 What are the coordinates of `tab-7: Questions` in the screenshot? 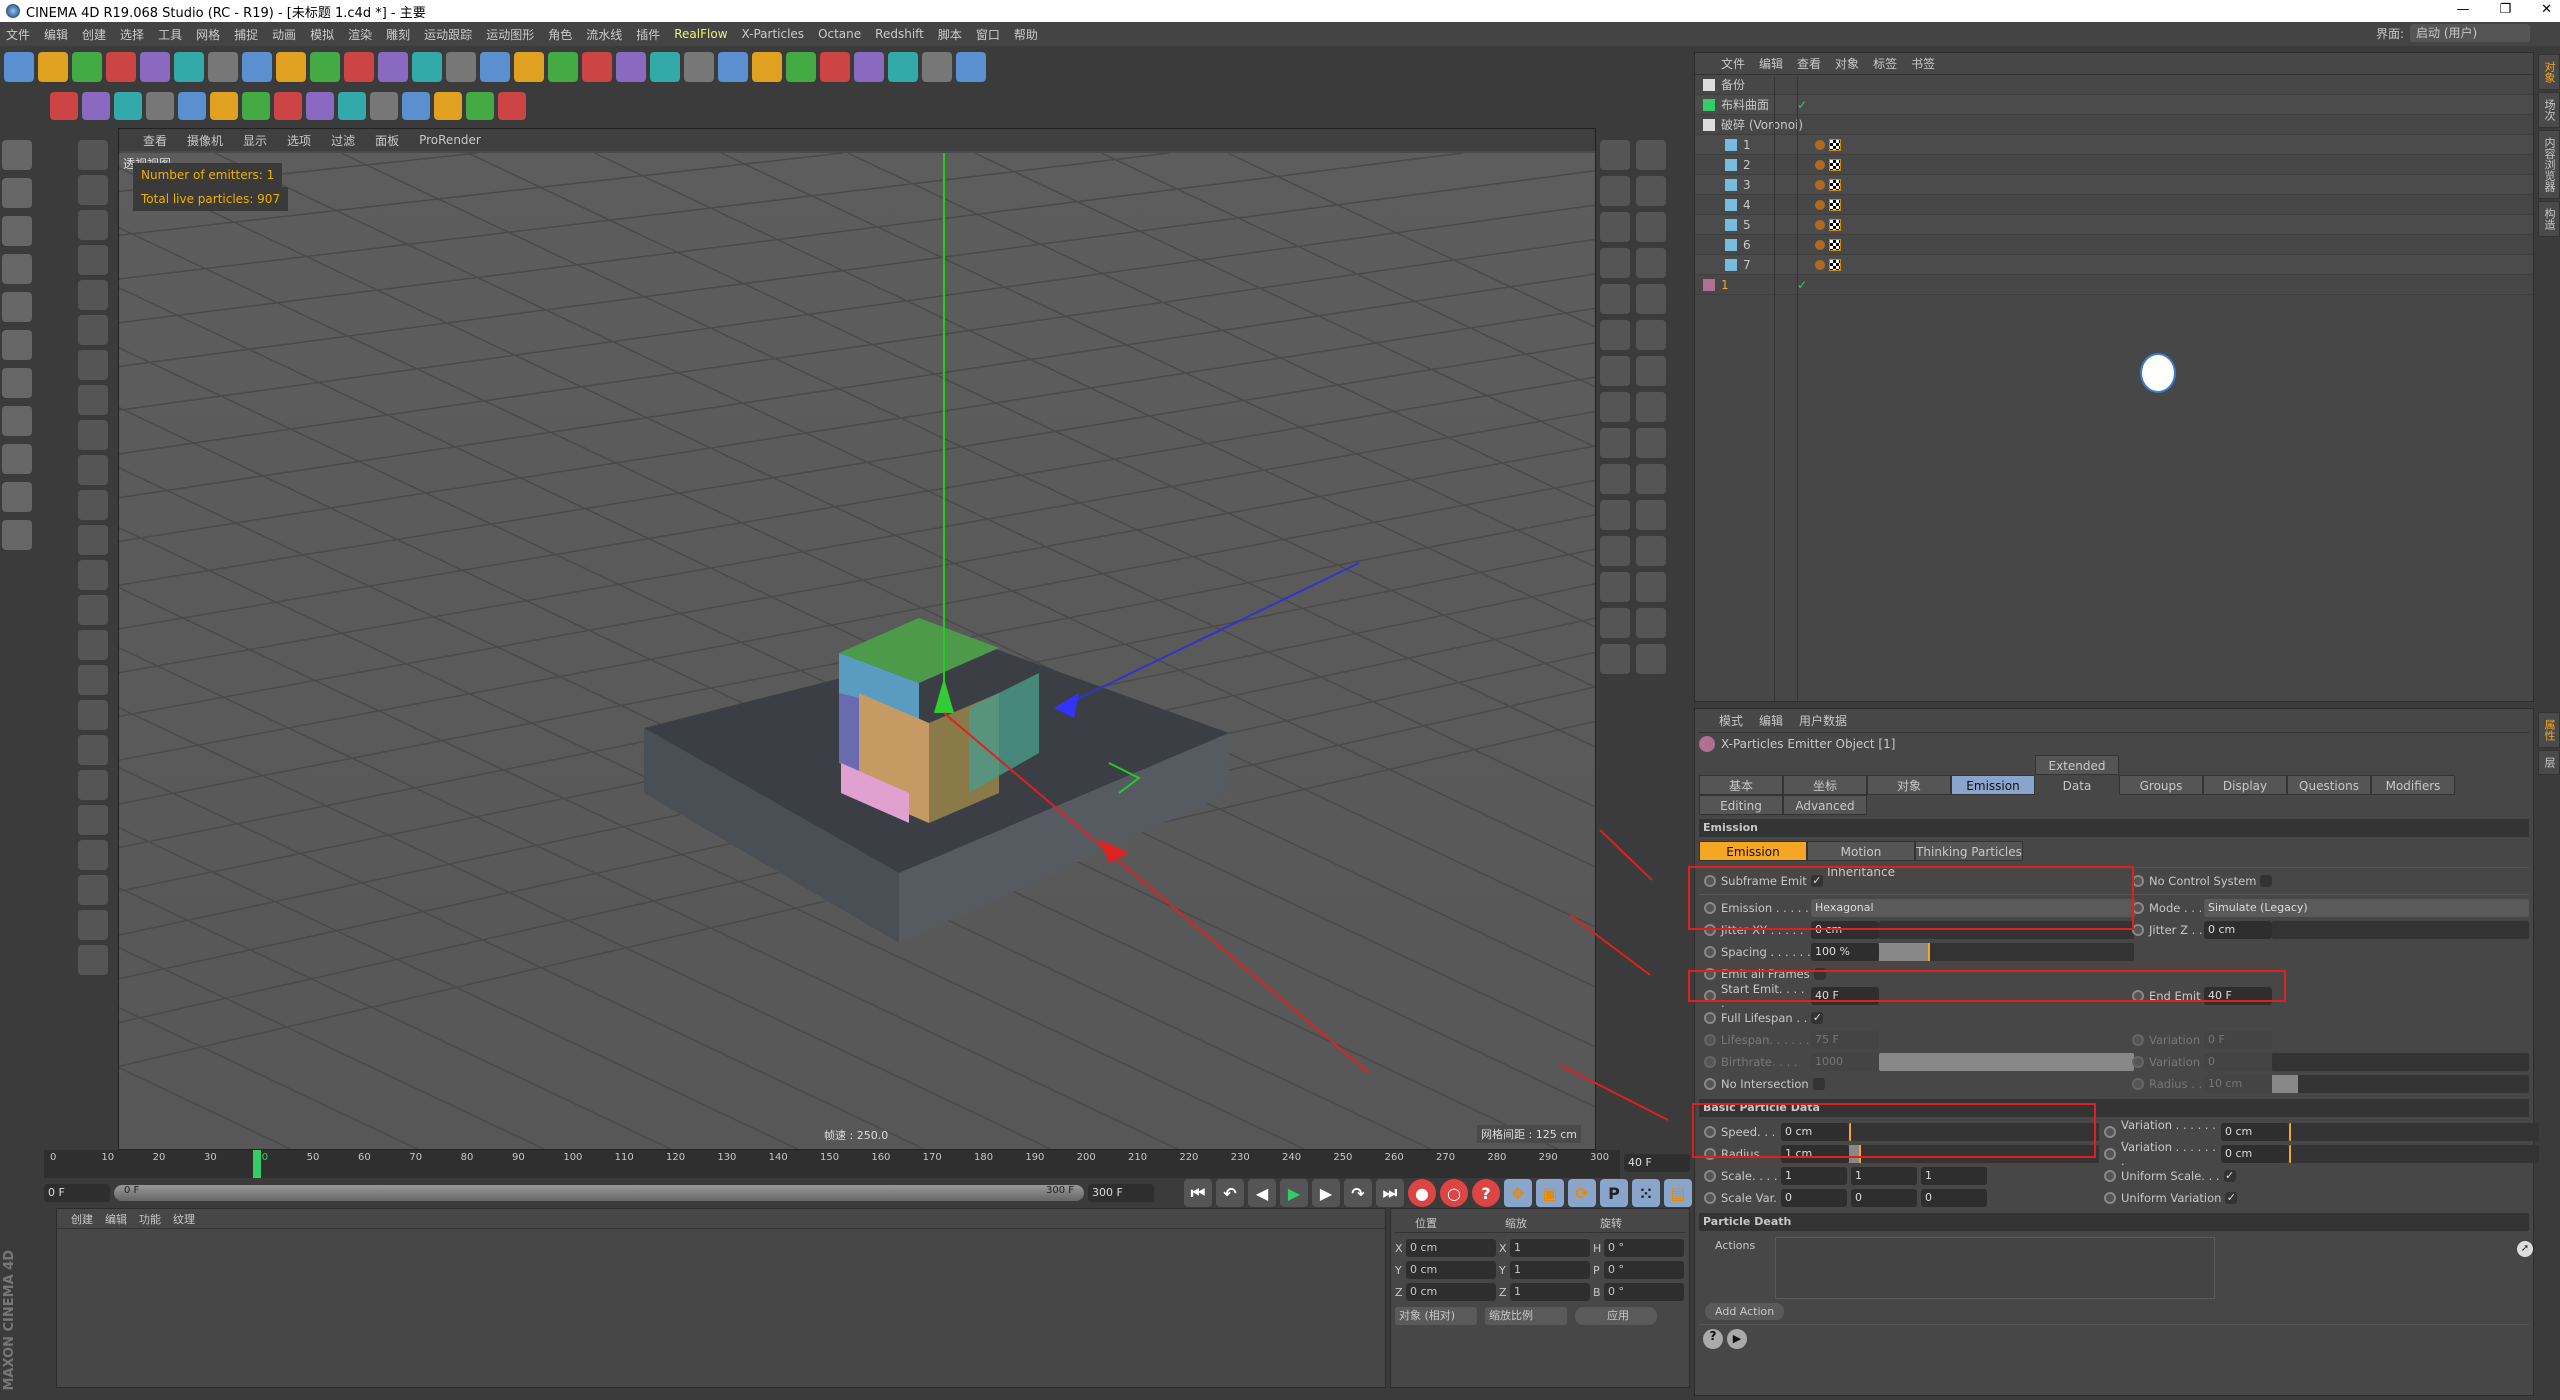 It's located at (2329, 785).